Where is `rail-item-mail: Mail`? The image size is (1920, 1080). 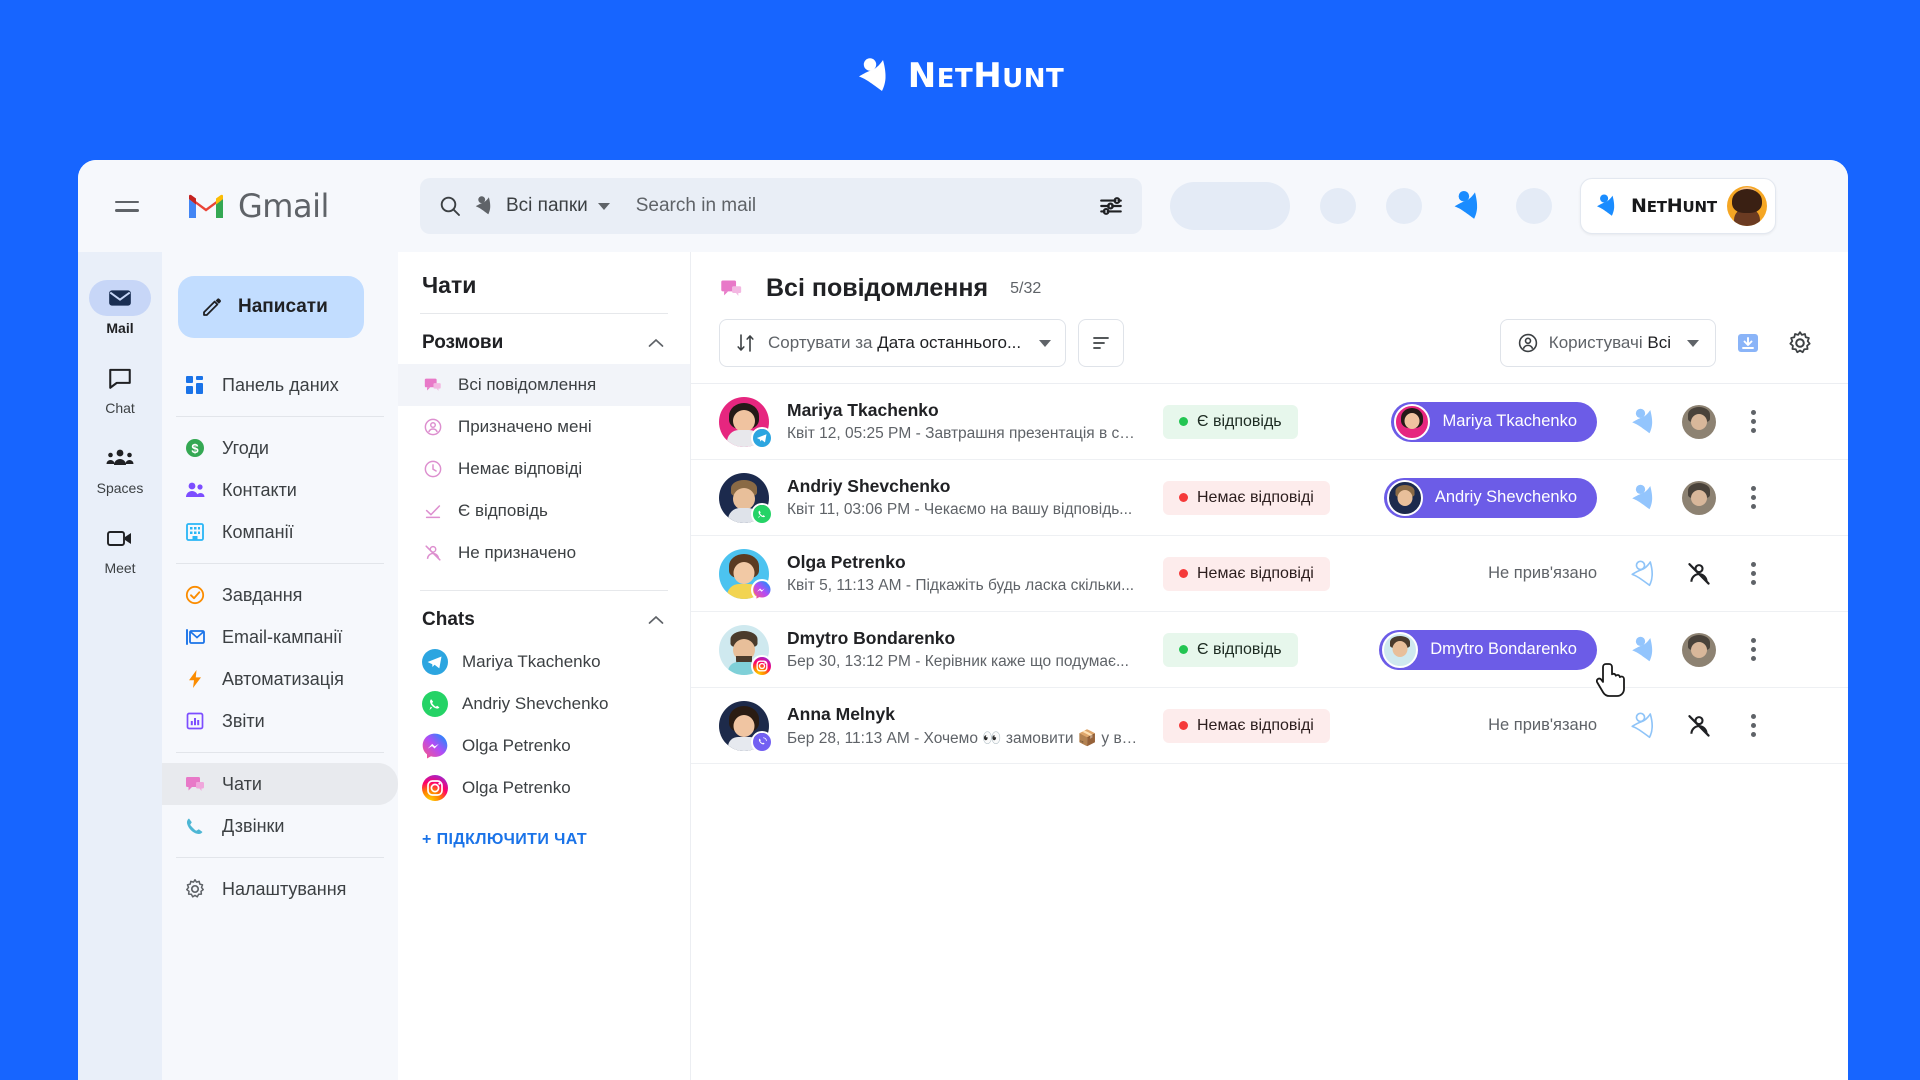
rail-item-mail: Mail is located at coordinates (120, 310).